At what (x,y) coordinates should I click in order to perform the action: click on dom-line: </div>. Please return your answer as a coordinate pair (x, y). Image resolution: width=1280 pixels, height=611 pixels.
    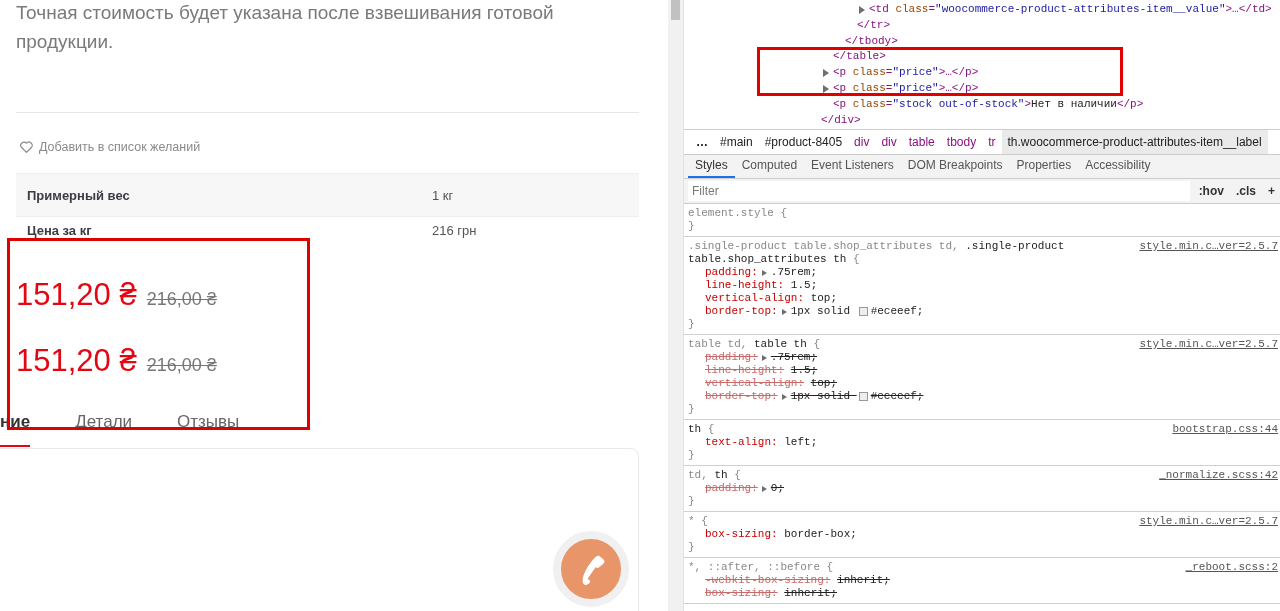
    Looking at the image, I should click on (982, 120).